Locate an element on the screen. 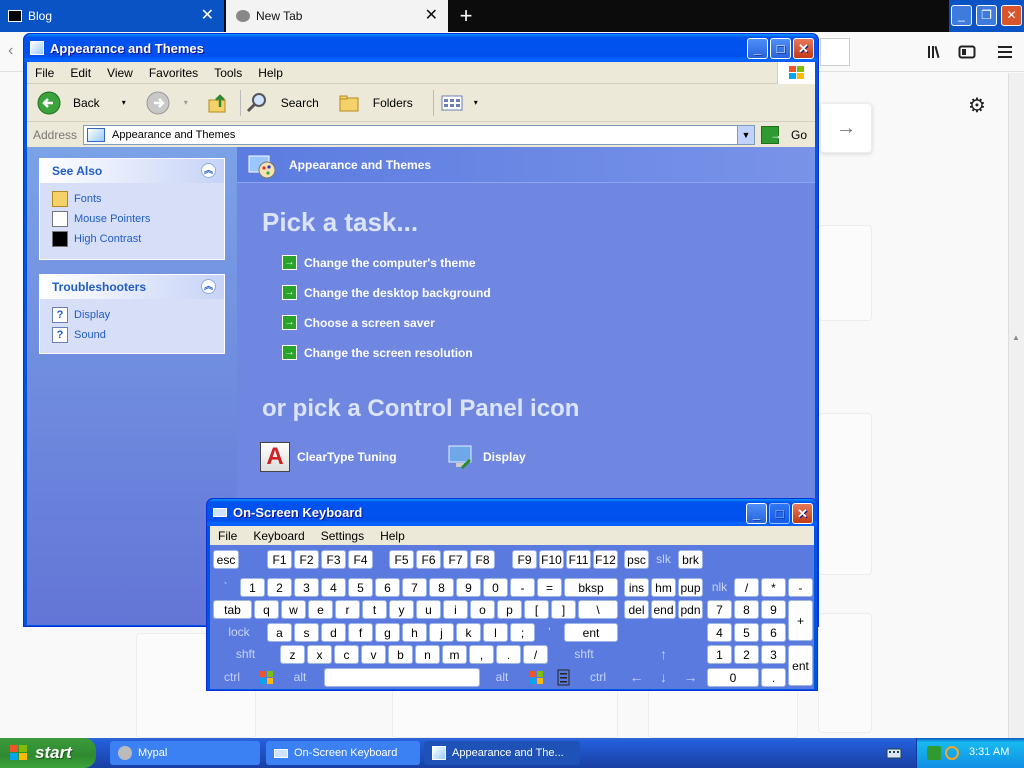 This screenshot has height=768, width=1024. key-num-decimal: . is located at coordinates (773, 677).